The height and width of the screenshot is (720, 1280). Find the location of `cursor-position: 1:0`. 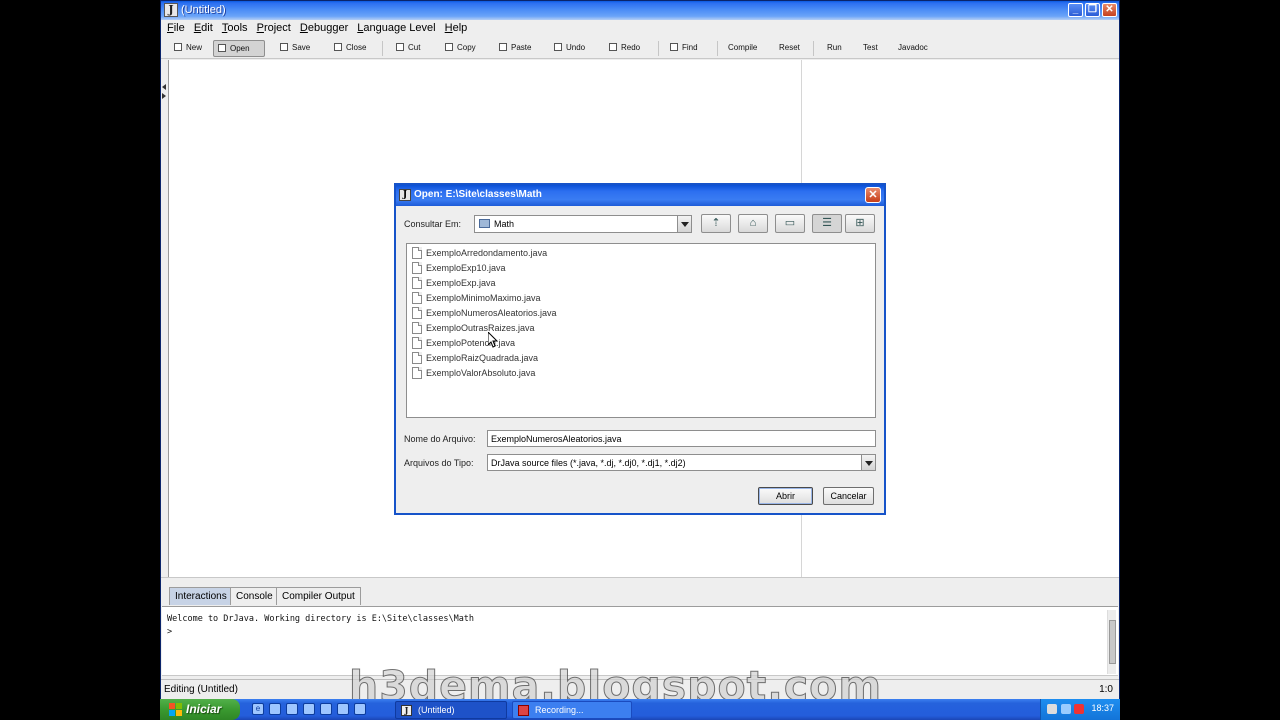

cursor-position: 1:0 is located at coordinates (1106, 689).